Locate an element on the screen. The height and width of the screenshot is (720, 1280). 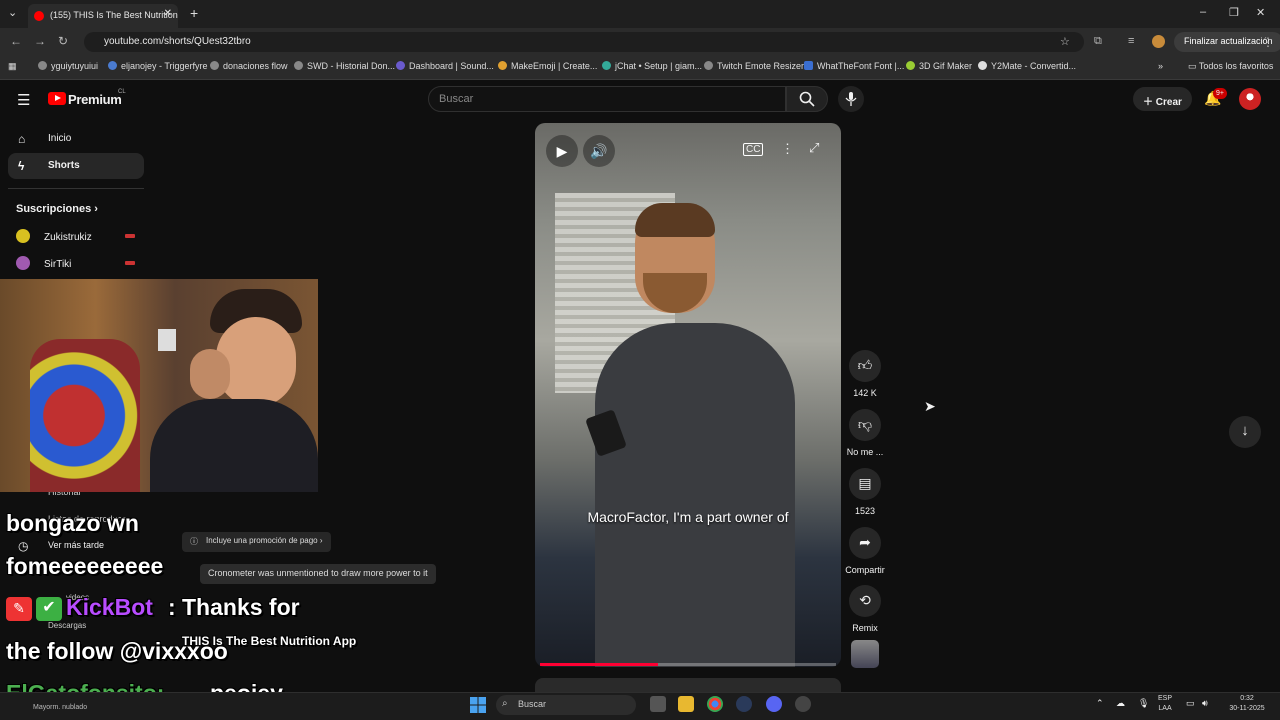
new-tab-icon: + is located at coordinates (194, 13).